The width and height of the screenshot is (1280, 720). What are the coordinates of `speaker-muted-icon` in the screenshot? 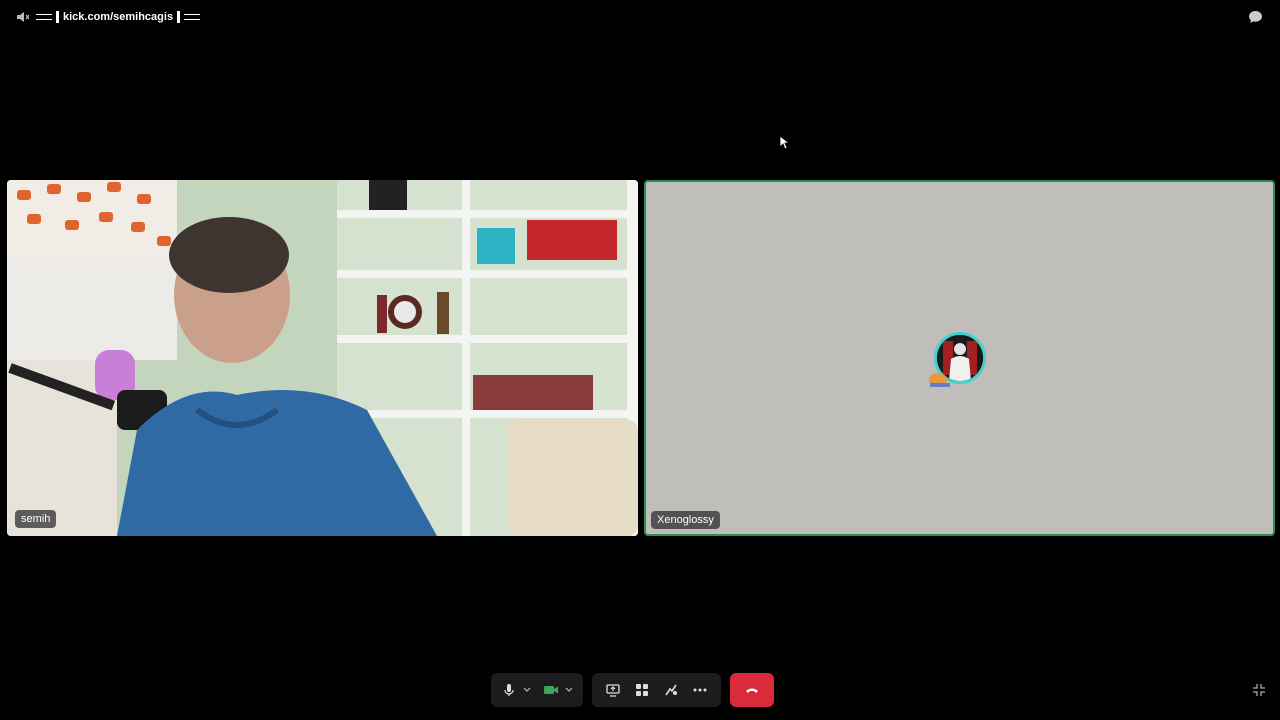 It's located at (23, 17).